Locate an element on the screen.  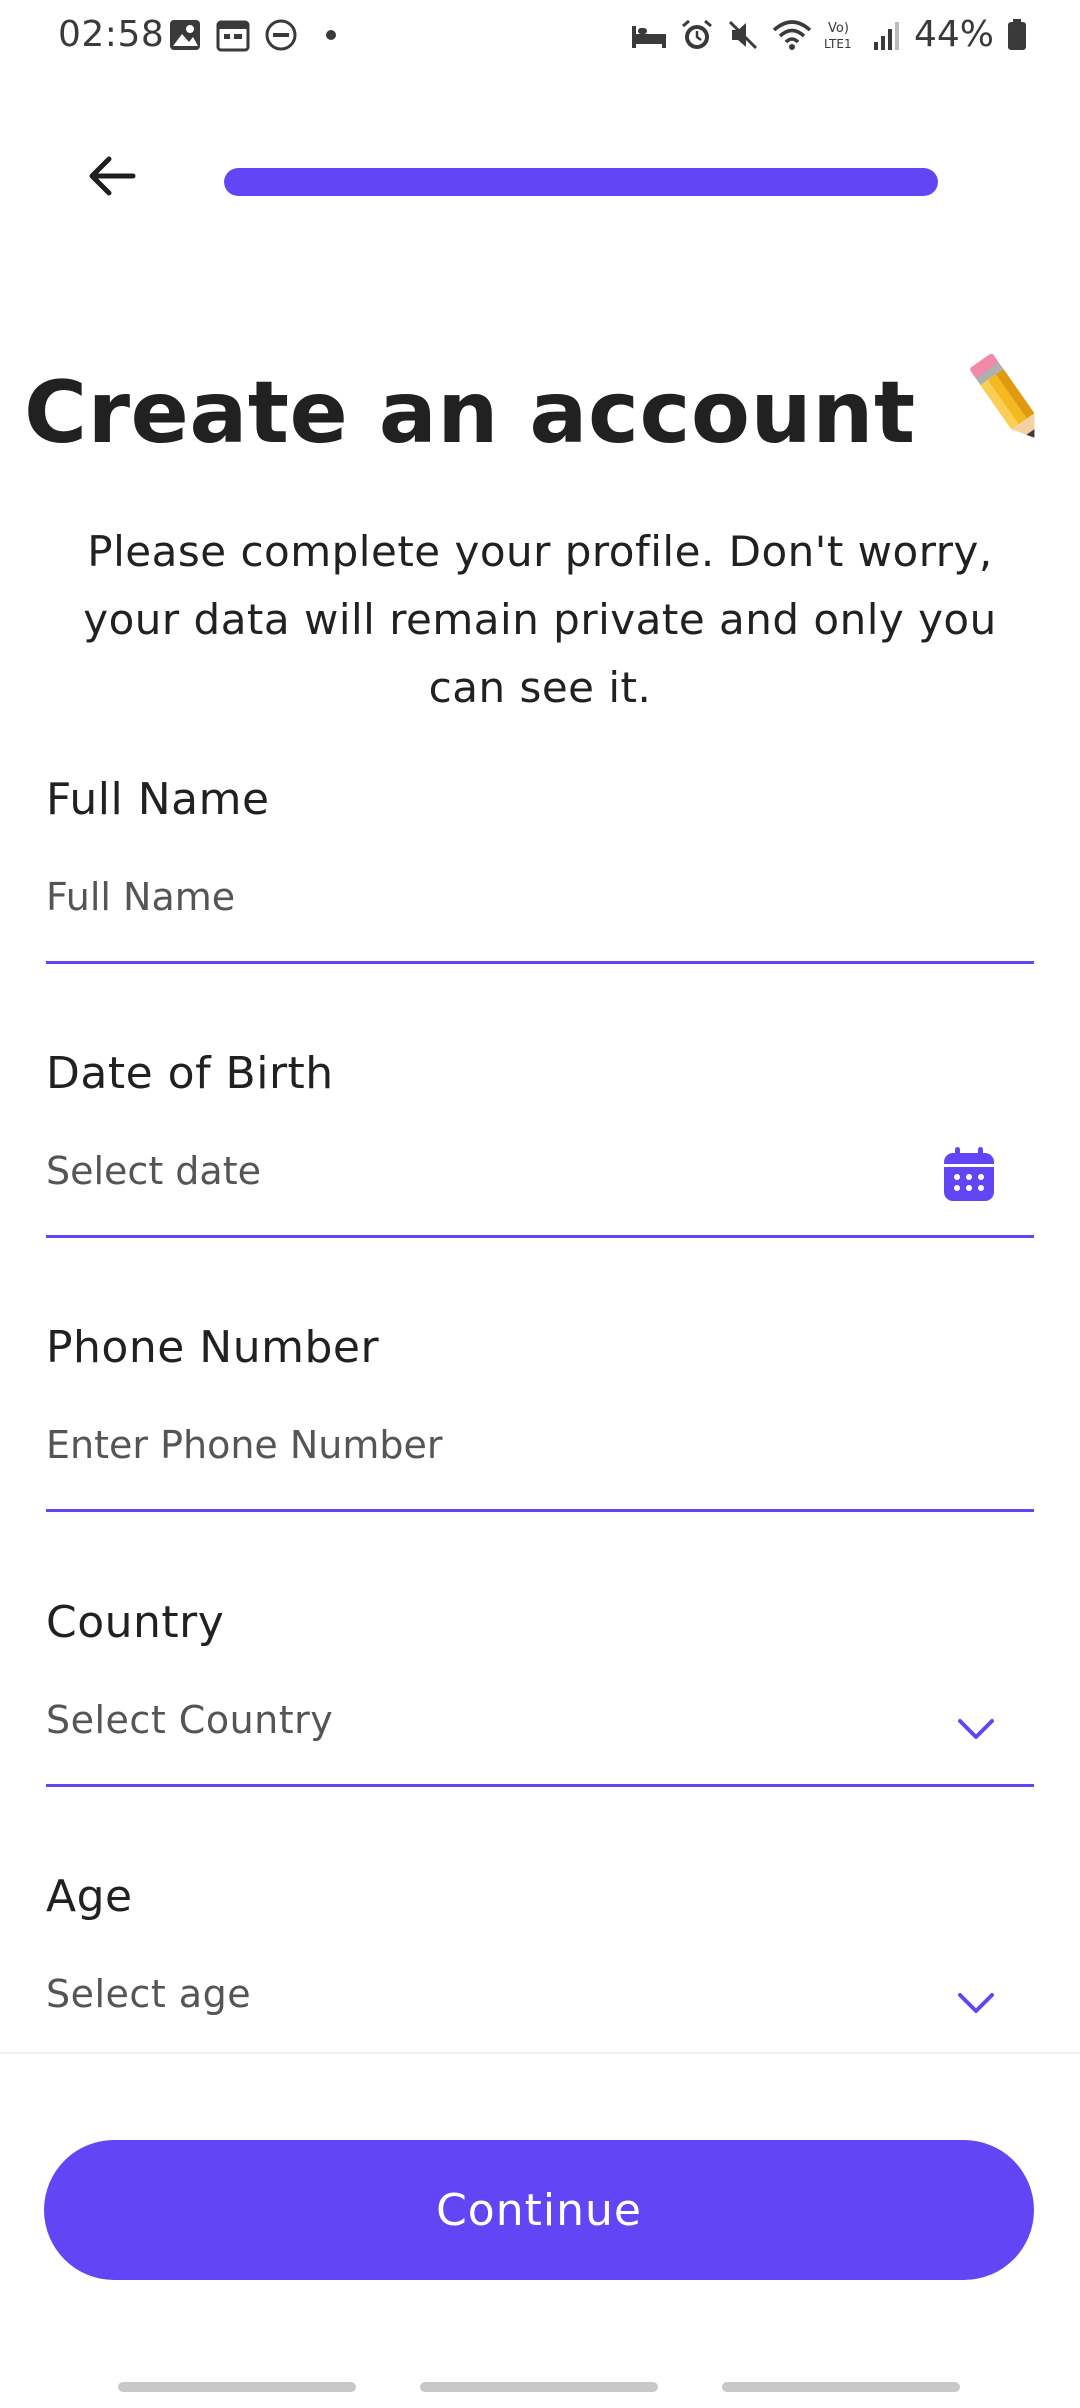
age-field: Age Select age is located at coordinates (540, 1966).